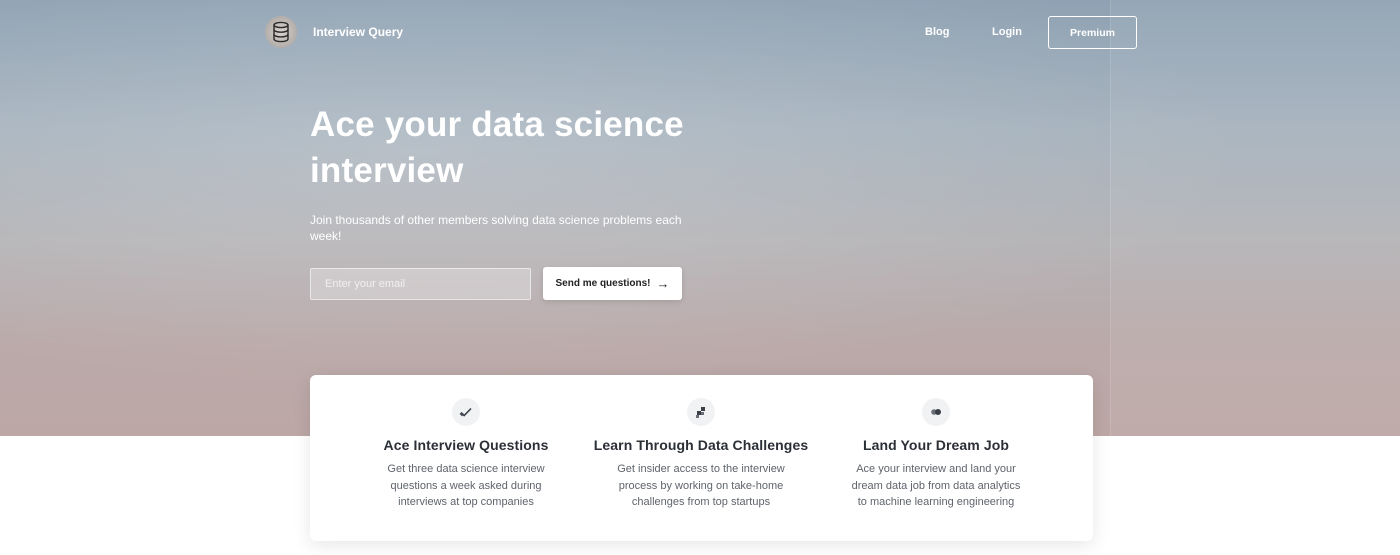 The image size is (1400, 555). I want to click on checkmark-icon, so click(466, 412).